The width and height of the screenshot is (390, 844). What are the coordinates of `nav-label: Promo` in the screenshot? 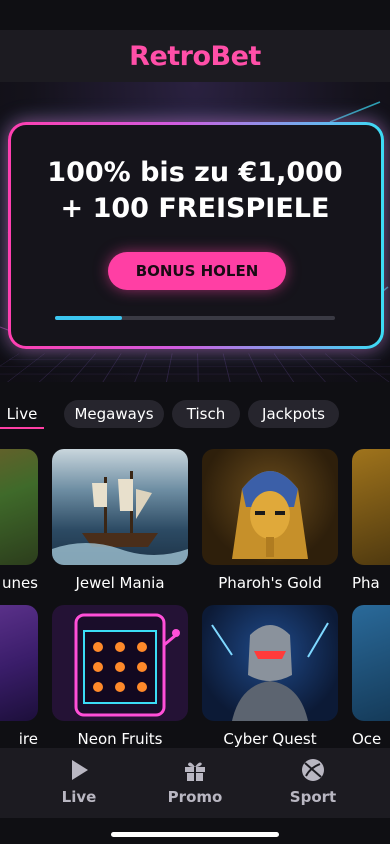 It's located at (195, 797).